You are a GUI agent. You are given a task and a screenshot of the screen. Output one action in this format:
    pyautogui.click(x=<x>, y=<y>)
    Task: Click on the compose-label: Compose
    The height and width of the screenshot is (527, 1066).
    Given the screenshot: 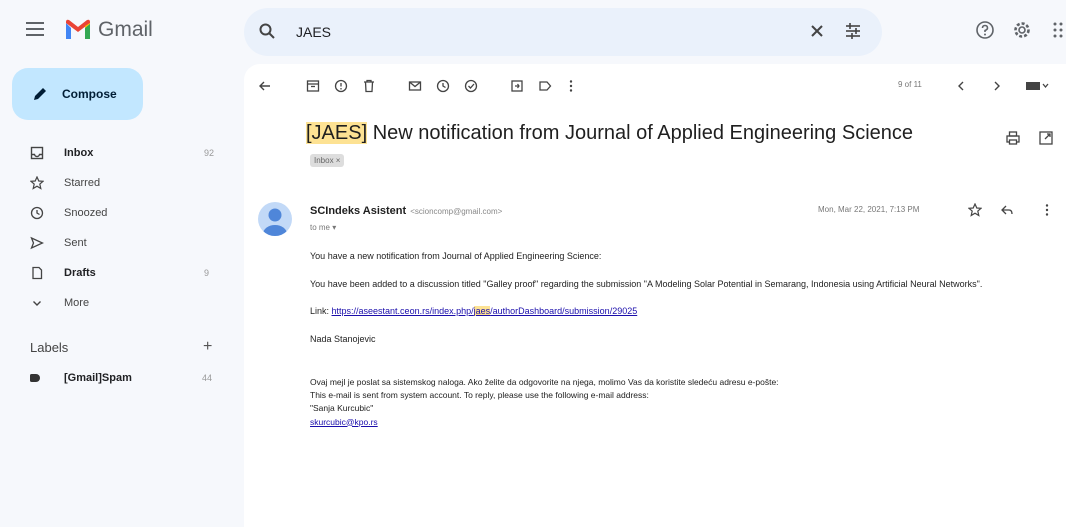 What is the action you would take?
    pyautogui.click(x=89, y=94)
    